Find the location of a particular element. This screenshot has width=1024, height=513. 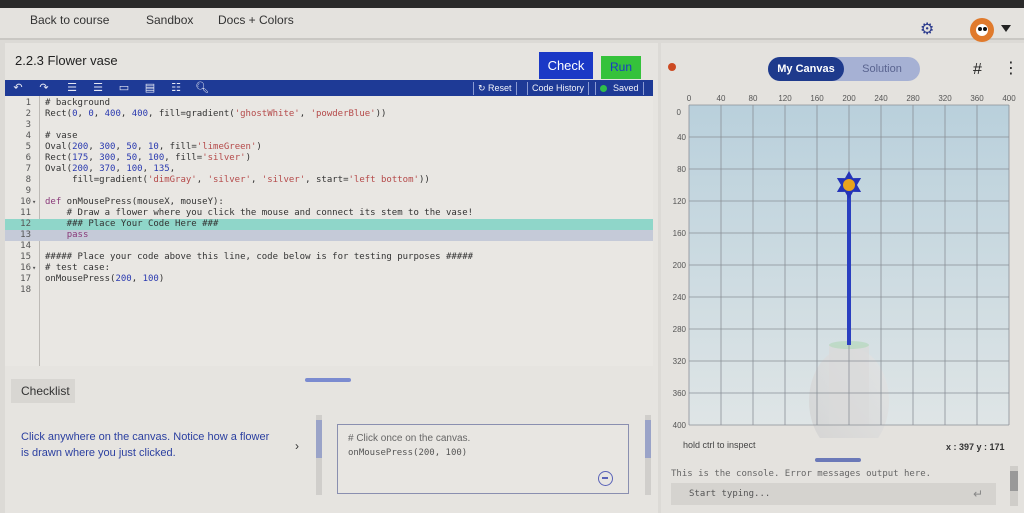

line-number: 12 is located at coordinates (25, 224).